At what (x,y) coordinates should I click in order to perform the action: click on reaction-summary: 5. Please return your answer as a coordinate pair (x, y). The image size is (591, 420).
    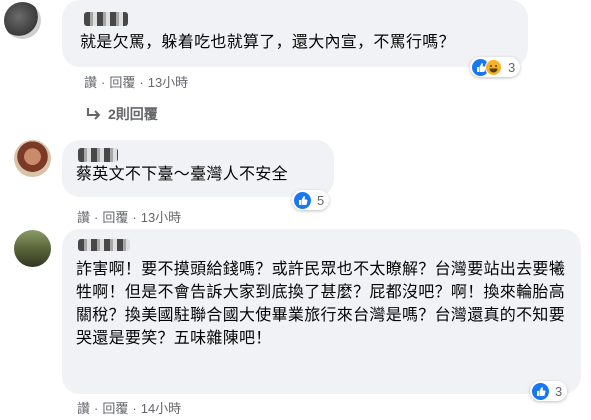
    Looking at the image, I should click on (311, 200).